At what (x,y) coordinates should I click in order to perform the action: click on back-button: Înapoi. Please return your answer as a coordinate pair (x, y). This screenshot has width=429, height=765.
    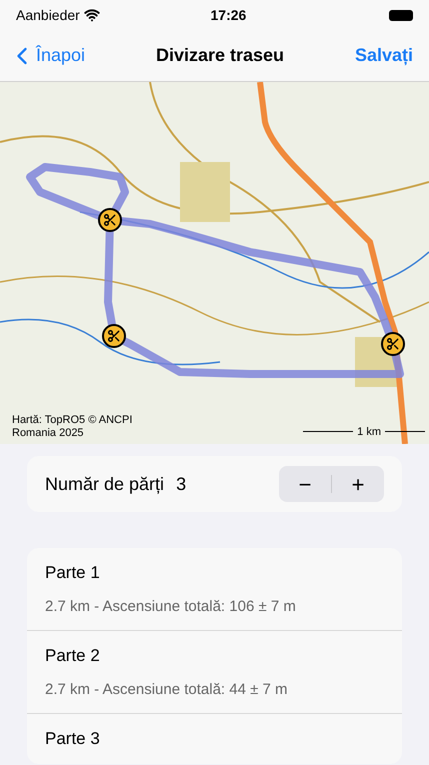
    Looking at the image, I should click on (47, 56).